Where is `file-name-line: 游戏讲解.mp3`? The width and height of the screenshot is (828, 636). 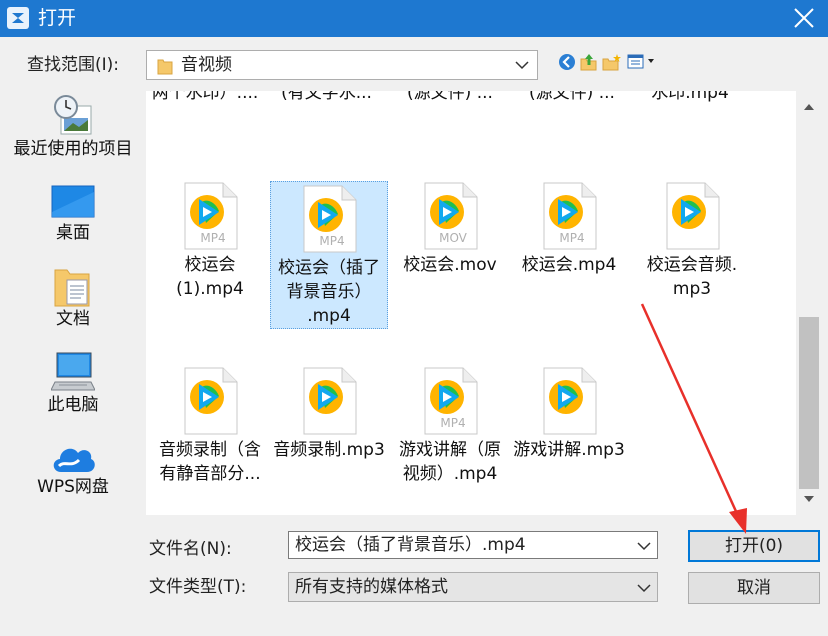
file-name-line: 游戏讲解.mp3 is located at coordinates (569, 450).